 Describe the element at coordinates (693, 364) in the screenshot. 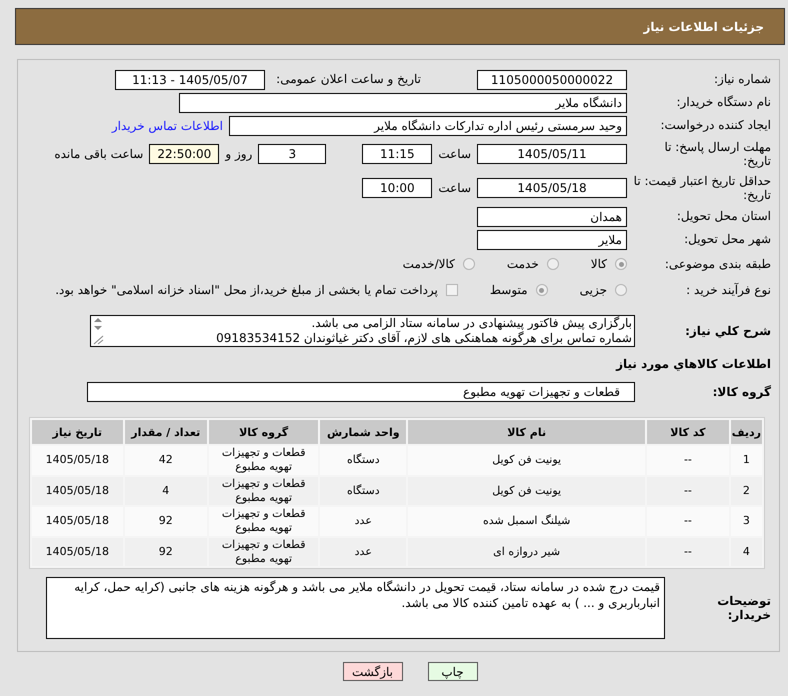

I see `section-heading: اطلاعات كالاهاي مورد نياز` at that location.